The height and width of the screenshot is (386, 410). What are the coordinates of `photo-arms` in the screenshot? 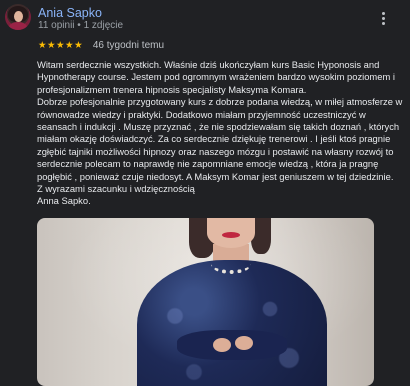 It's located at (232, 345).